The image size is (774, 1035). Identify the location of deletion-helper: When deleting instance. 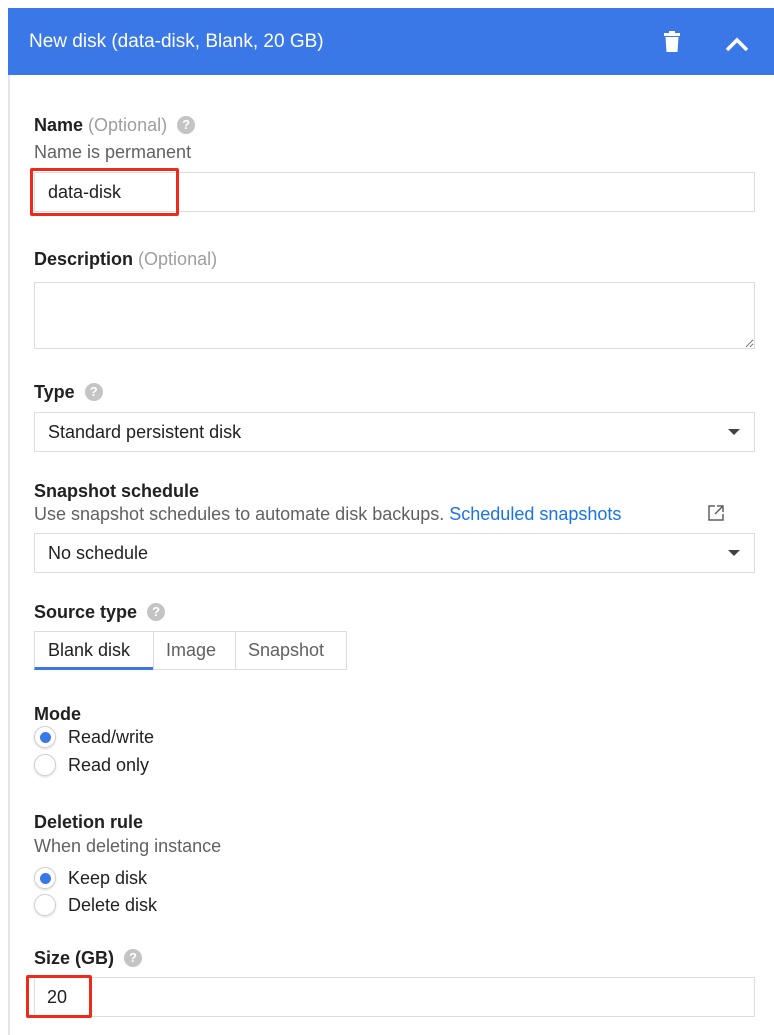
(128, 846).